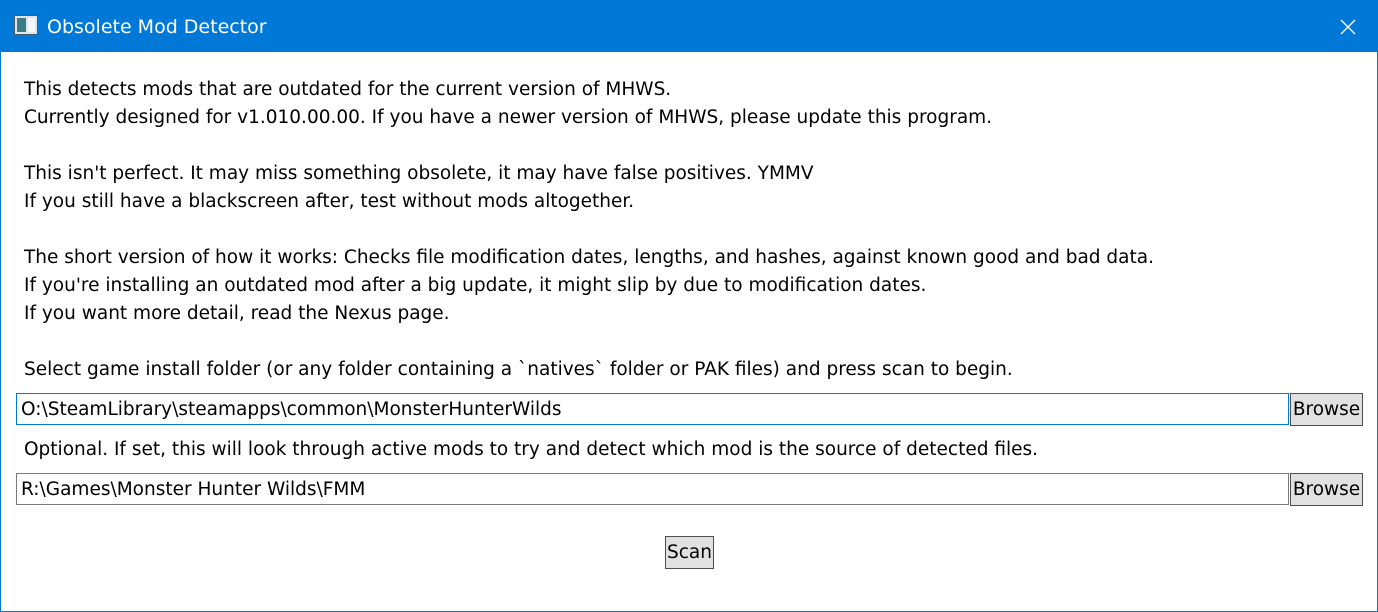 This screenshot has width=1378, height=612. Describe the element at coordinates (157, 27) in the screenshot. I see `window-title: Obsolete Mod Detector` at that location.